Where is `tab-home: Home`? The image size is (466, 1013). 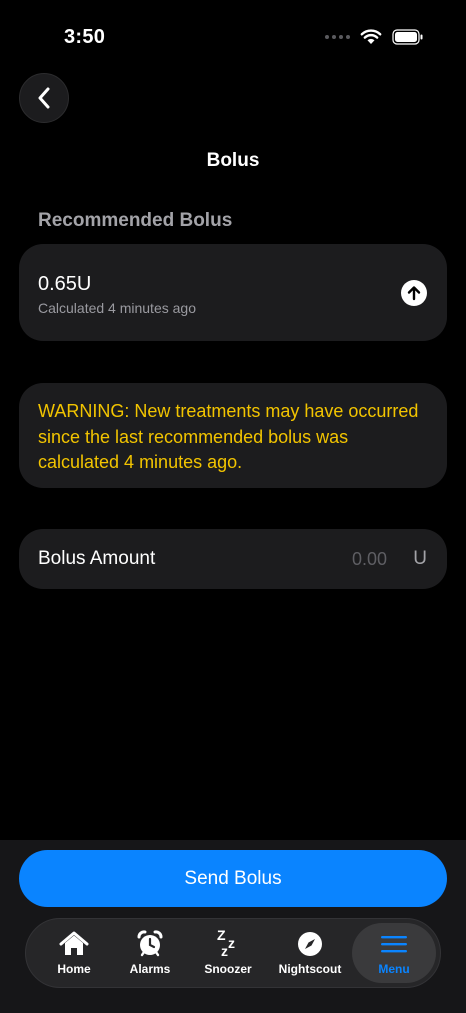
tab-home: Home is located at coordinates (74, 953).